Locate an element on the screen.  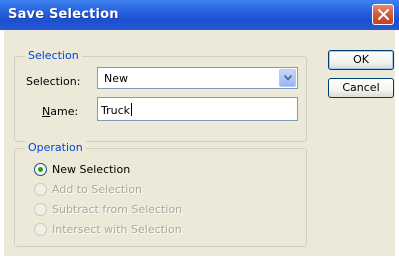
name-label-accelerator: N is located at coordinates (46, 111).